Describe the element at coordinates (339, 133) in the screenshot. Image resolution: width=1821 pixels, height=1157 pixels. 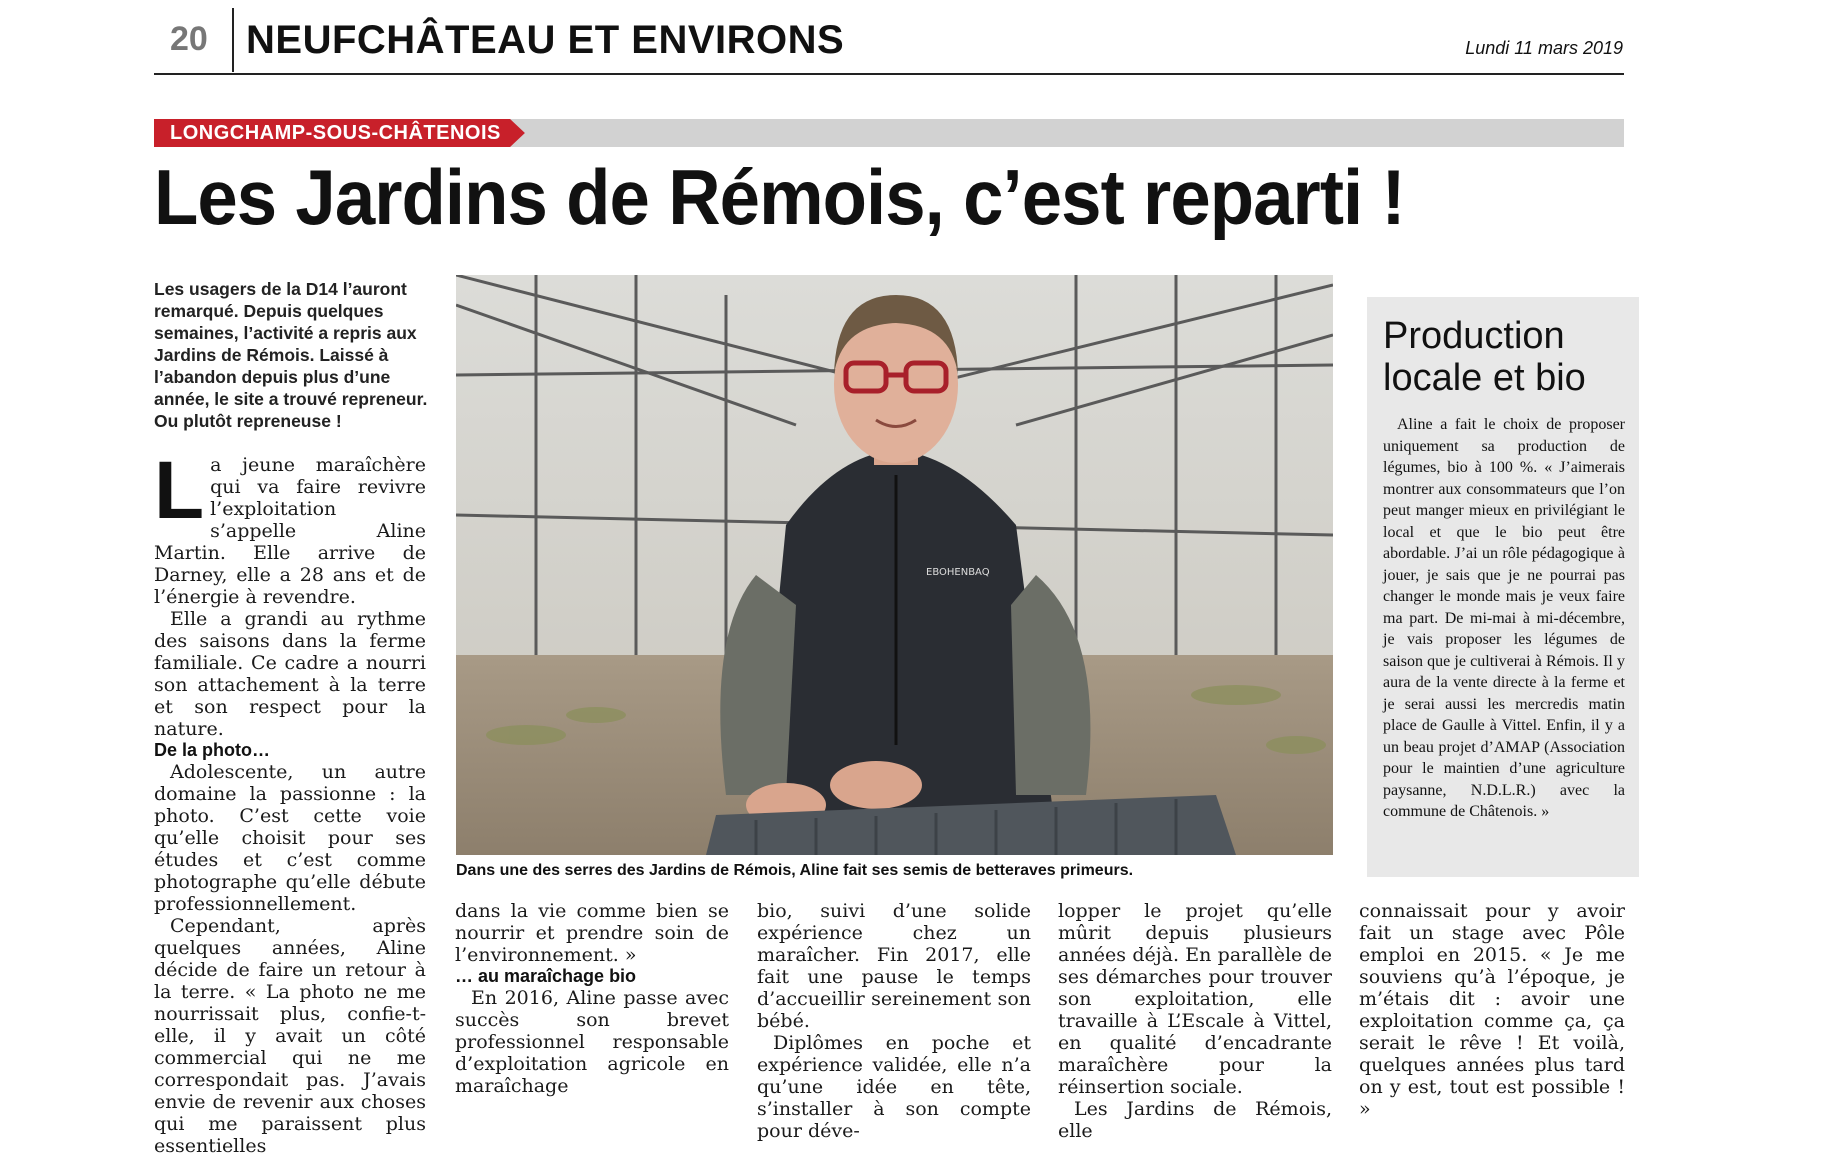
I see `kicker-location: LONGCHAMP-SOUS-CHÂTENOIS` at that location.